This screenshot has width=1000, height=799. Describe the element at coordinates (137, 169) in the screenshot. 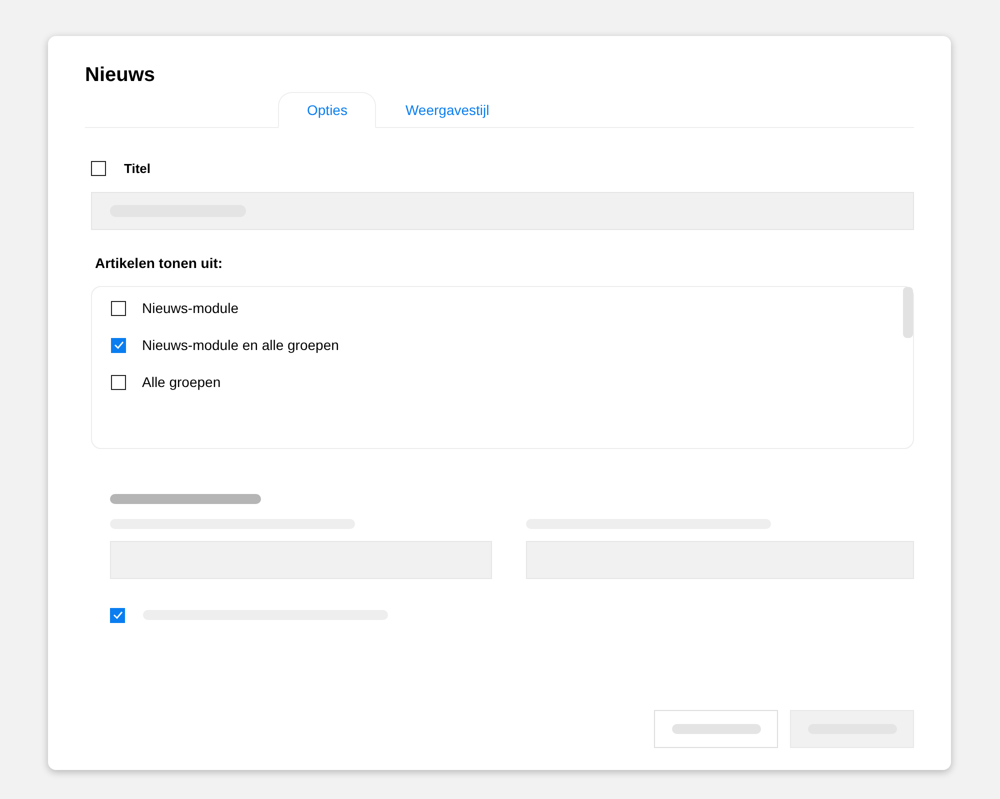

I see `option-label: Titel` at that location.